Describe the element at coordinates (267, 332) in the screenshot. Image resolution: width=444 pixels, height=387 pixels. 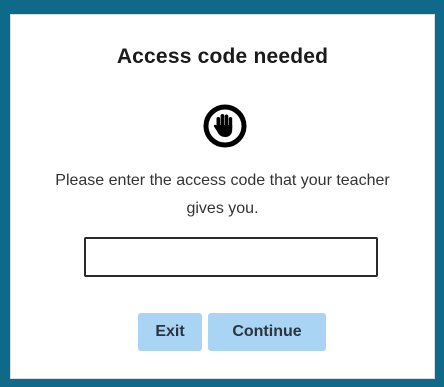
I see `continue-button: Continue` at that location.